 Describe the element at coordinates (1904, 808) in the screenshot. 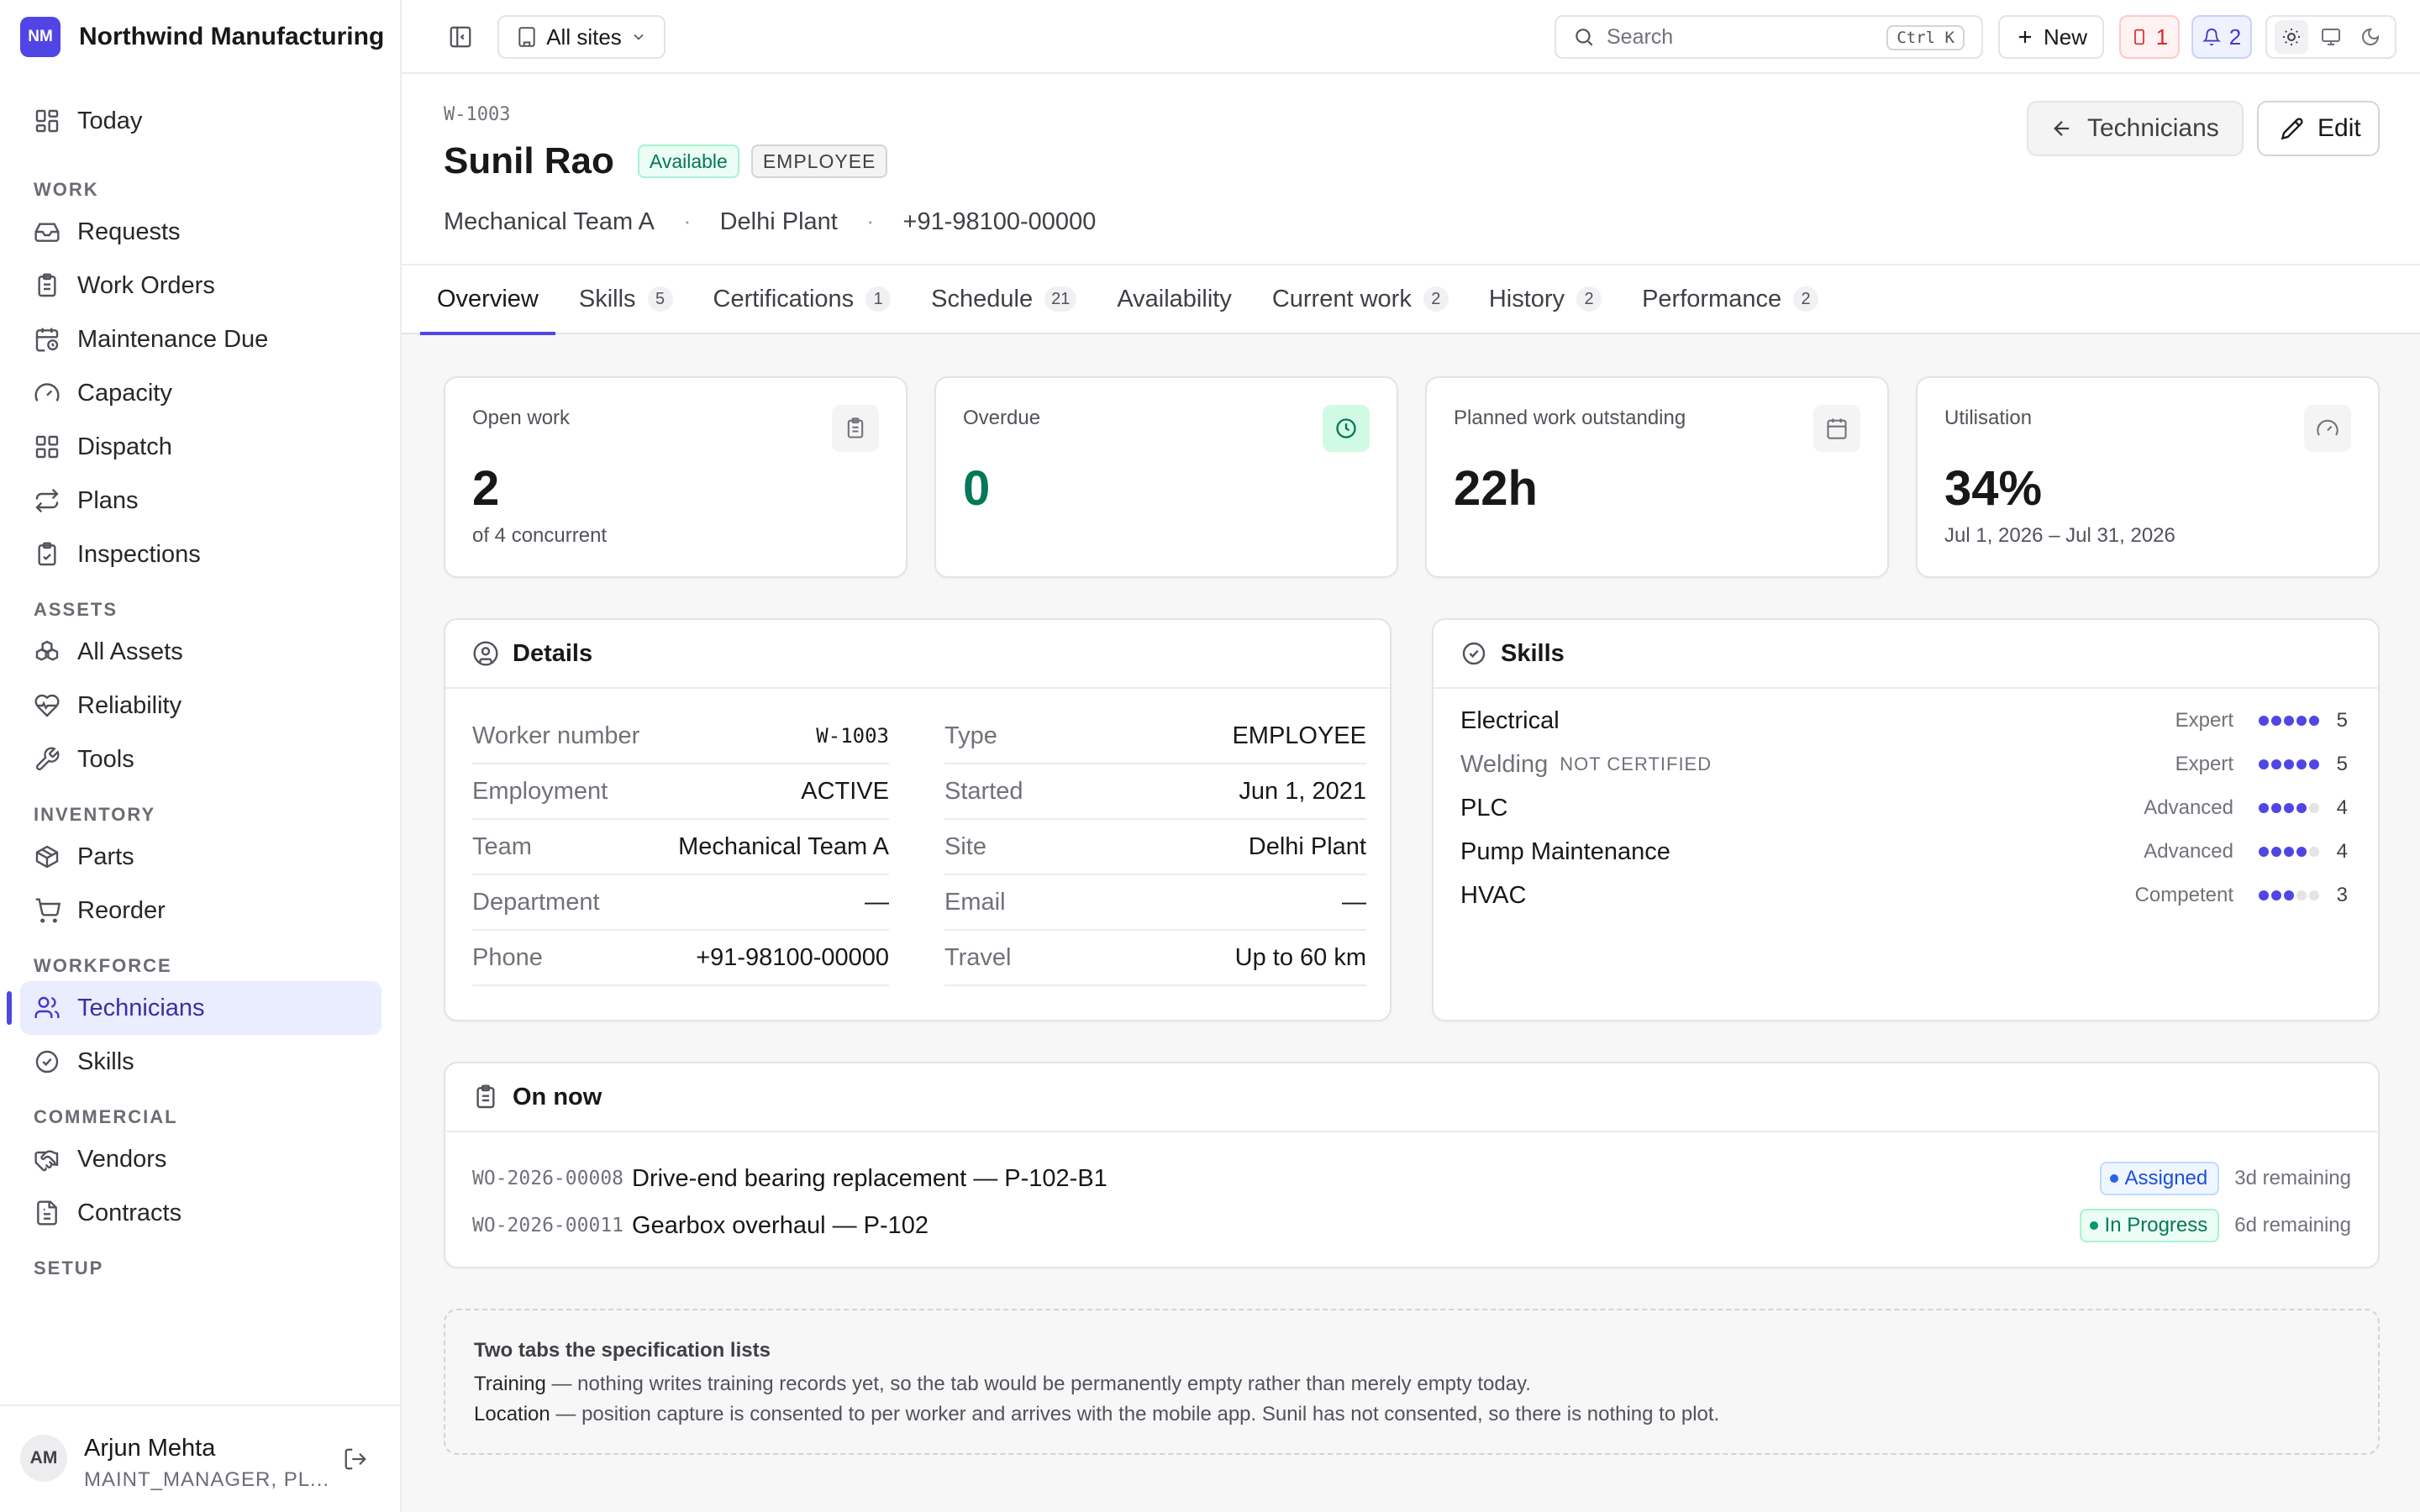

I see `skill-row: PLC Advanced 4` at that location.